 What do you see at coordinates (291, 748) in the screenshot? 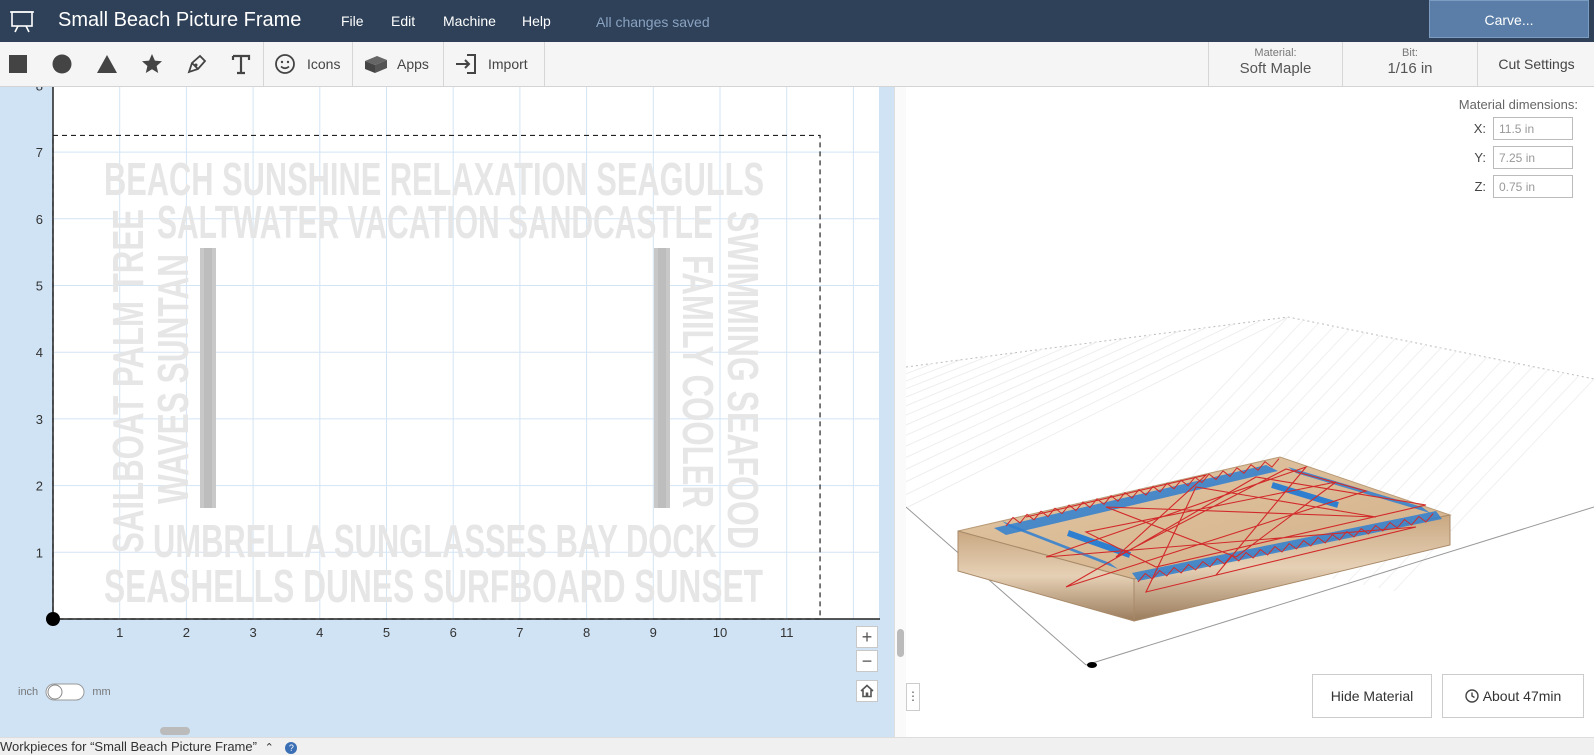
I see `help-icon: ?` at bounding box center [291, 748].